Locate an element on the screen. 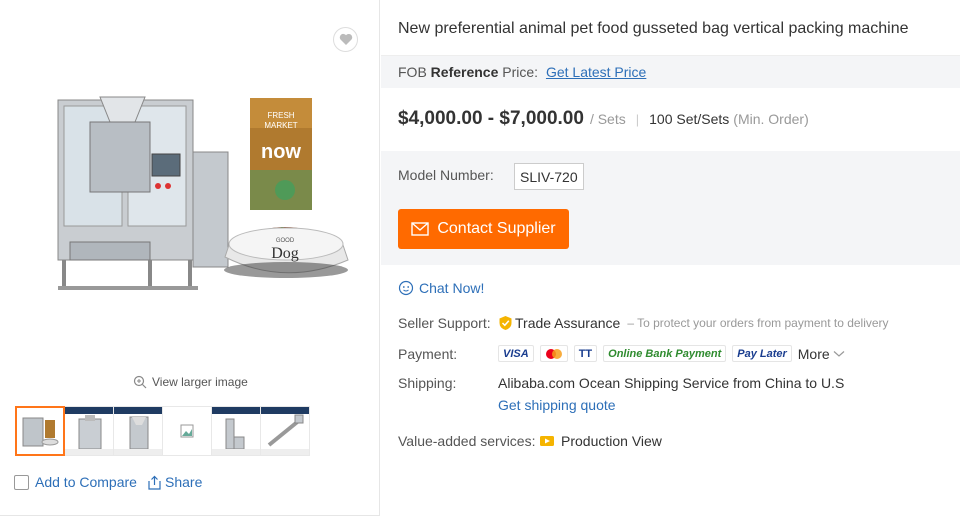 The width and height of the screenshot is (960, 516). contact-supplier-button: Contact Supplier is located at coordinates (483, 229).